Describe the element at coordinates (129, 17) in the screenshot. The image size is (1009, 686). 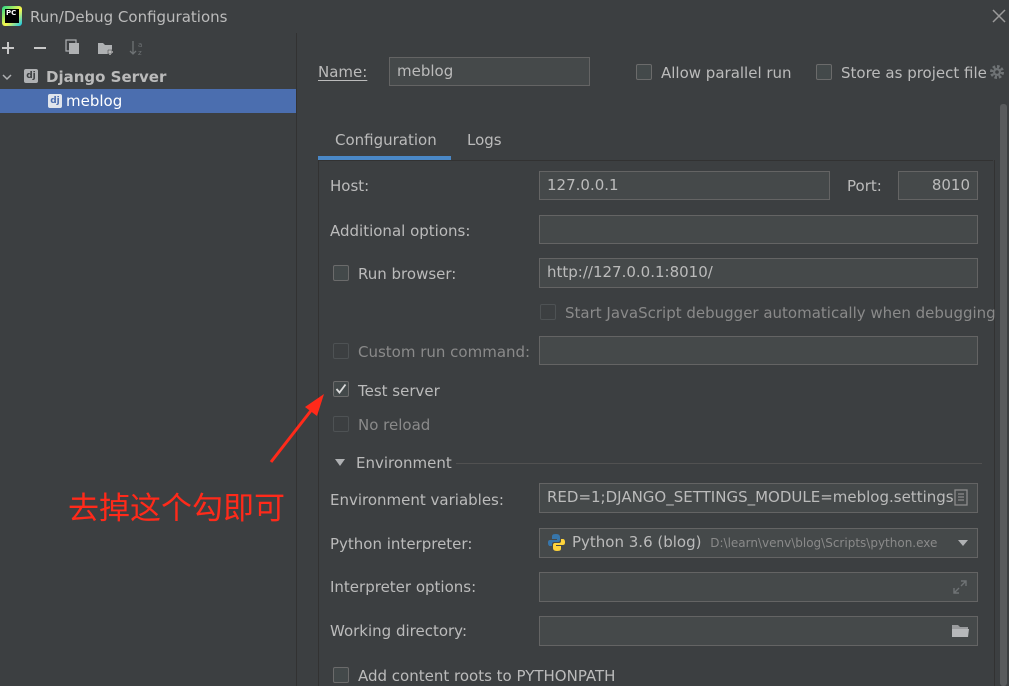
I see `window-title: Run/Debug Configurations` at that location.